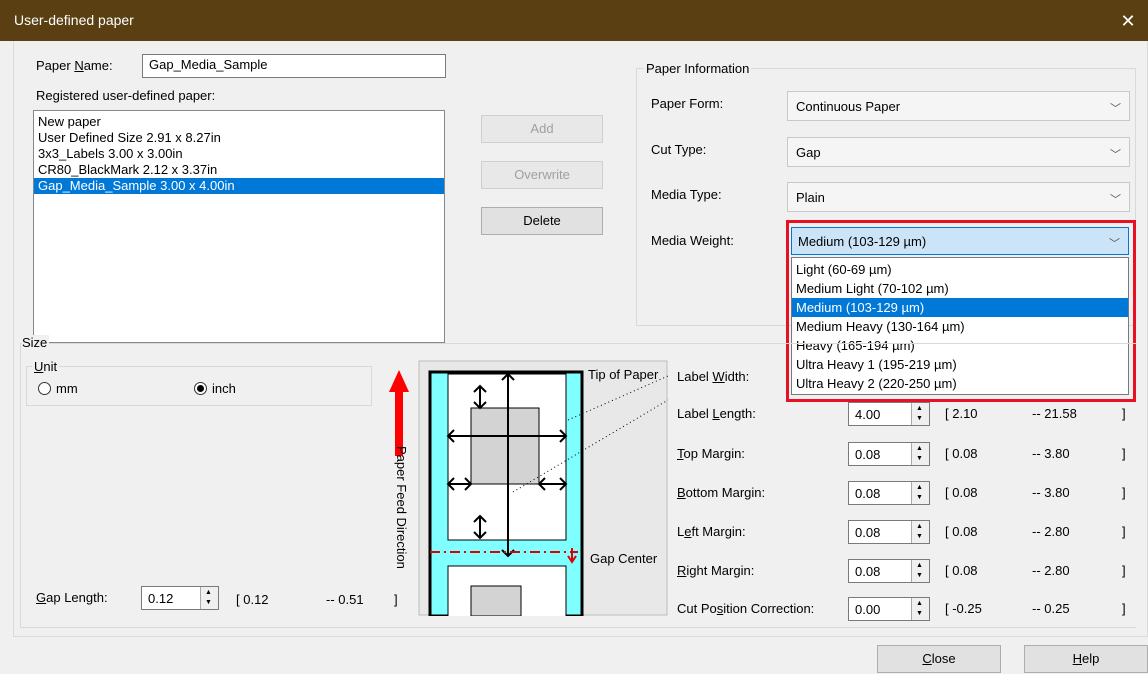  What do you see at coordinates (1128, 21) in the screenshot?
I see `close-icon: ✕` at bounding box center [1128, 21].